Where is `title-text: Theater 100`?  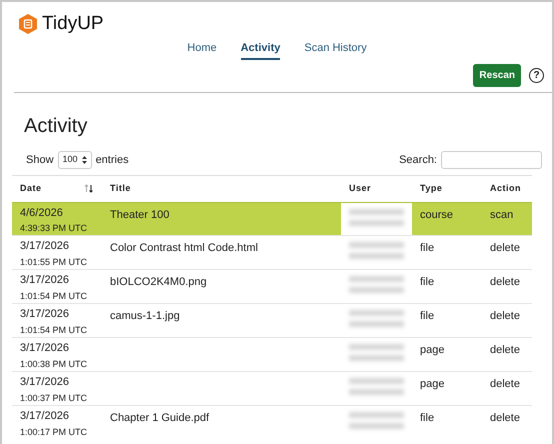 title-text: Theater 100 is located at coordinates (140, 214).